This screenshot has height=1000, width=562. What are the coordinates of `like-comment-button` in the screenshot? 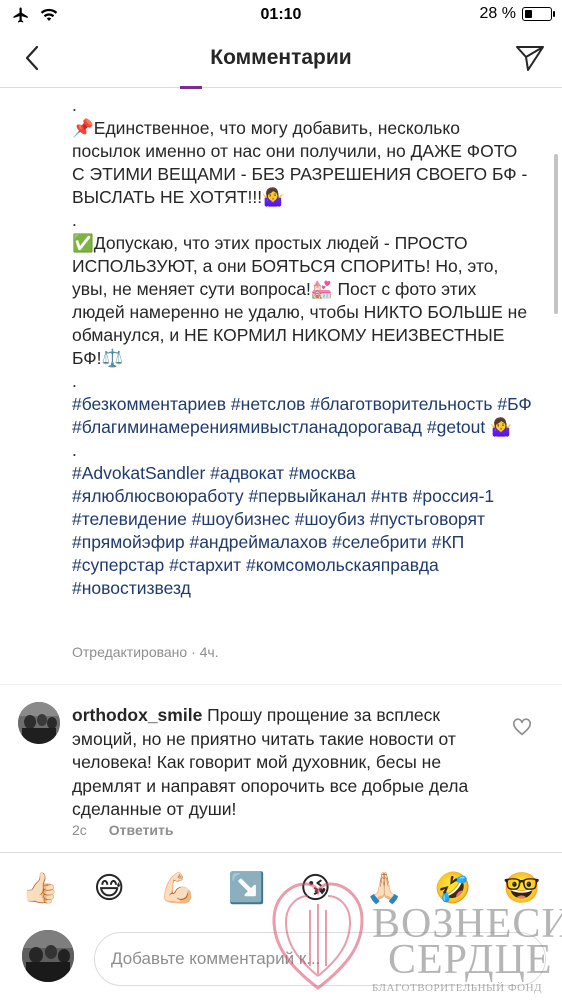 It's located at (522, 728).